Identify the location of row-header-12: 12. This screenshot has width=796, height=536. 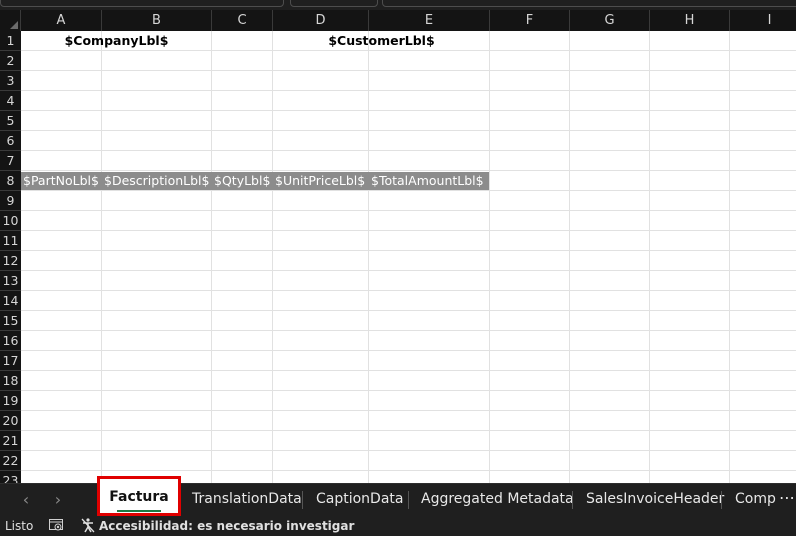
(10, 261).